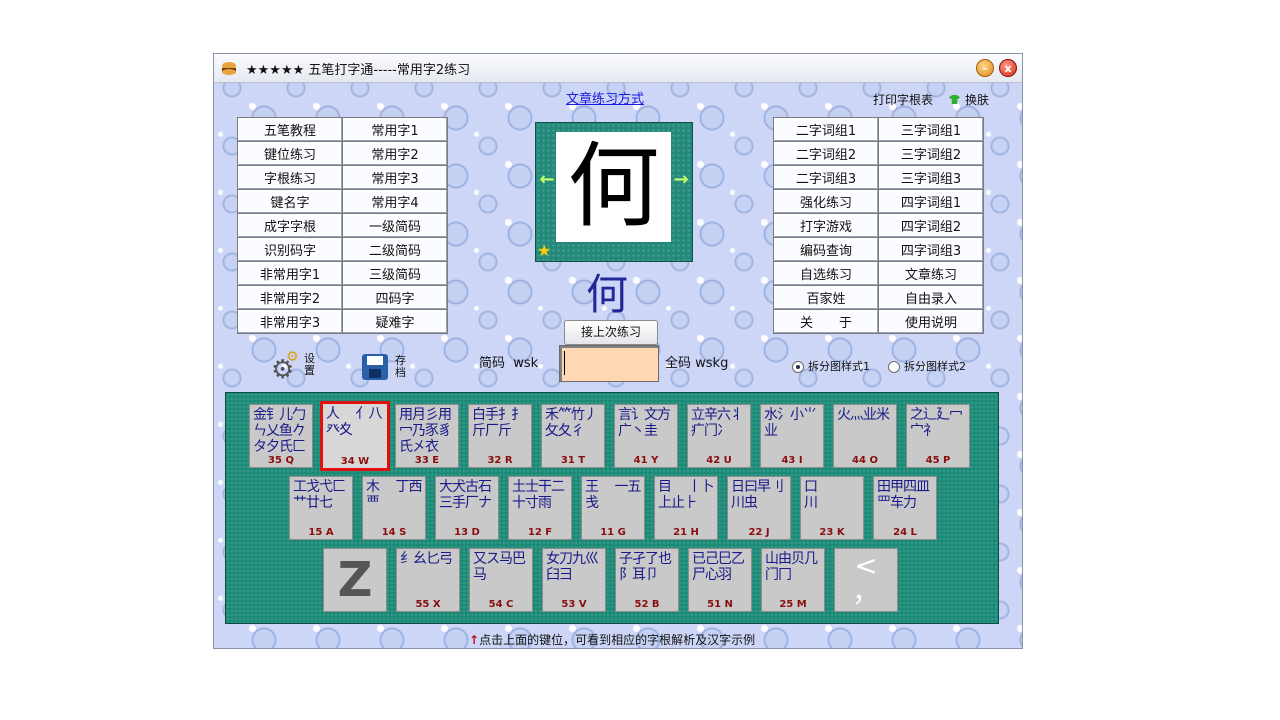  Describe the element at coordinates (544, 251) in the screenshot. I see `star-icon: ★` at that location.